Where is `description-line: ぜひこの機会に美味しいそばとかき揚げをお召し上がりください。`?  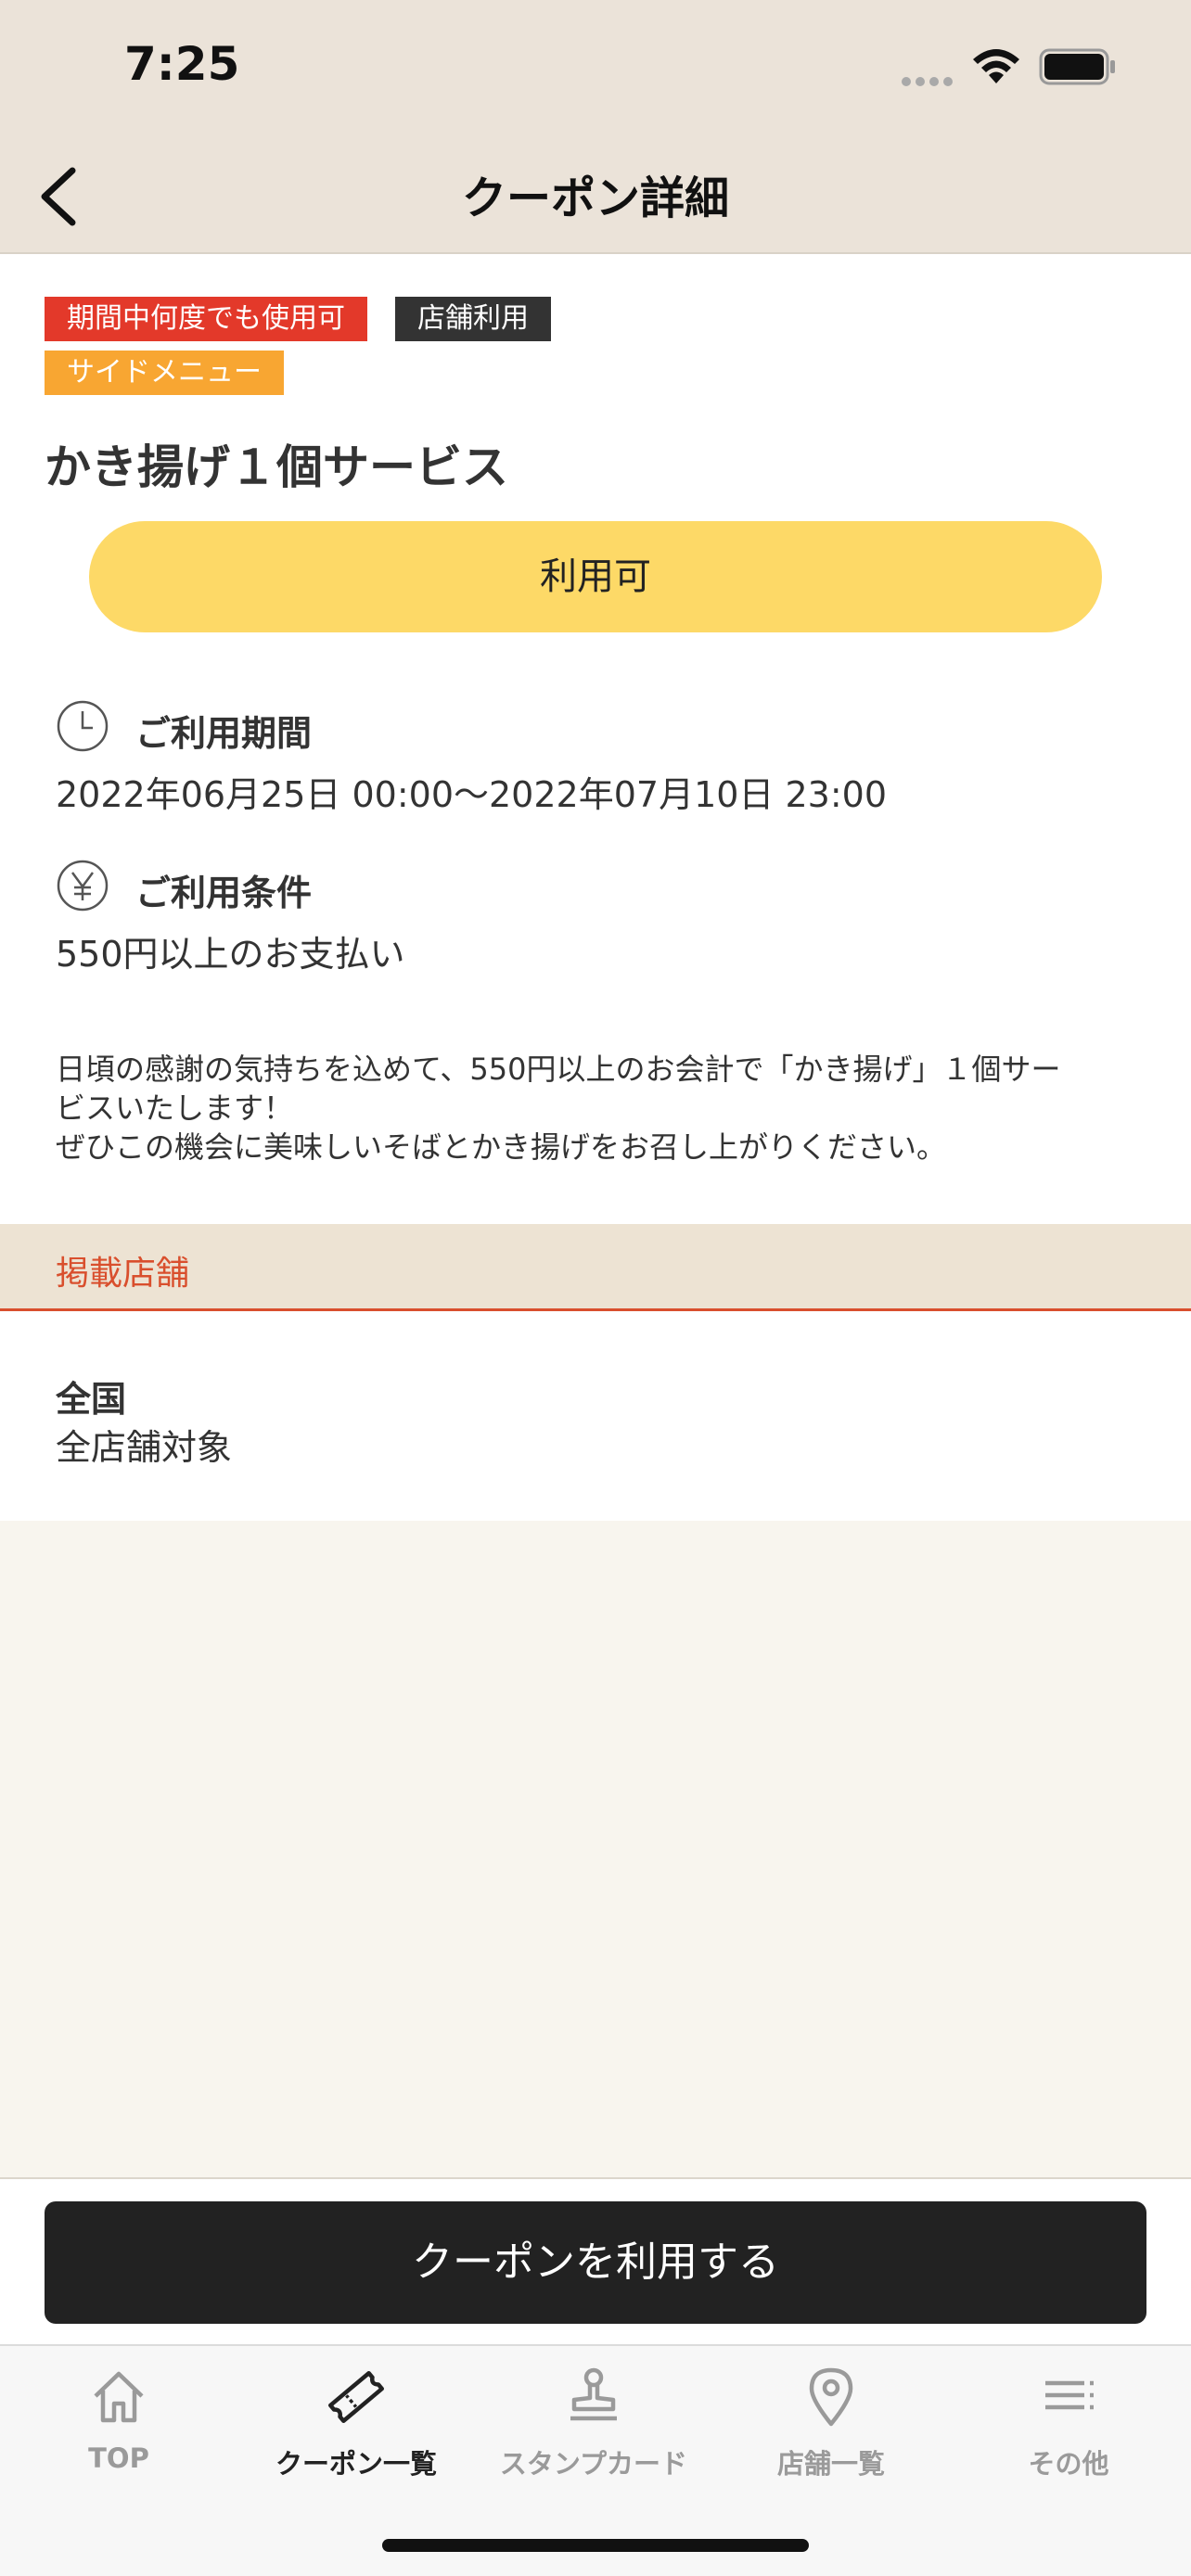
description-line: ぜひこの機会に美味しいそばとかき揚げをお召し上がりください。 is located at coordinates (501, 1147).